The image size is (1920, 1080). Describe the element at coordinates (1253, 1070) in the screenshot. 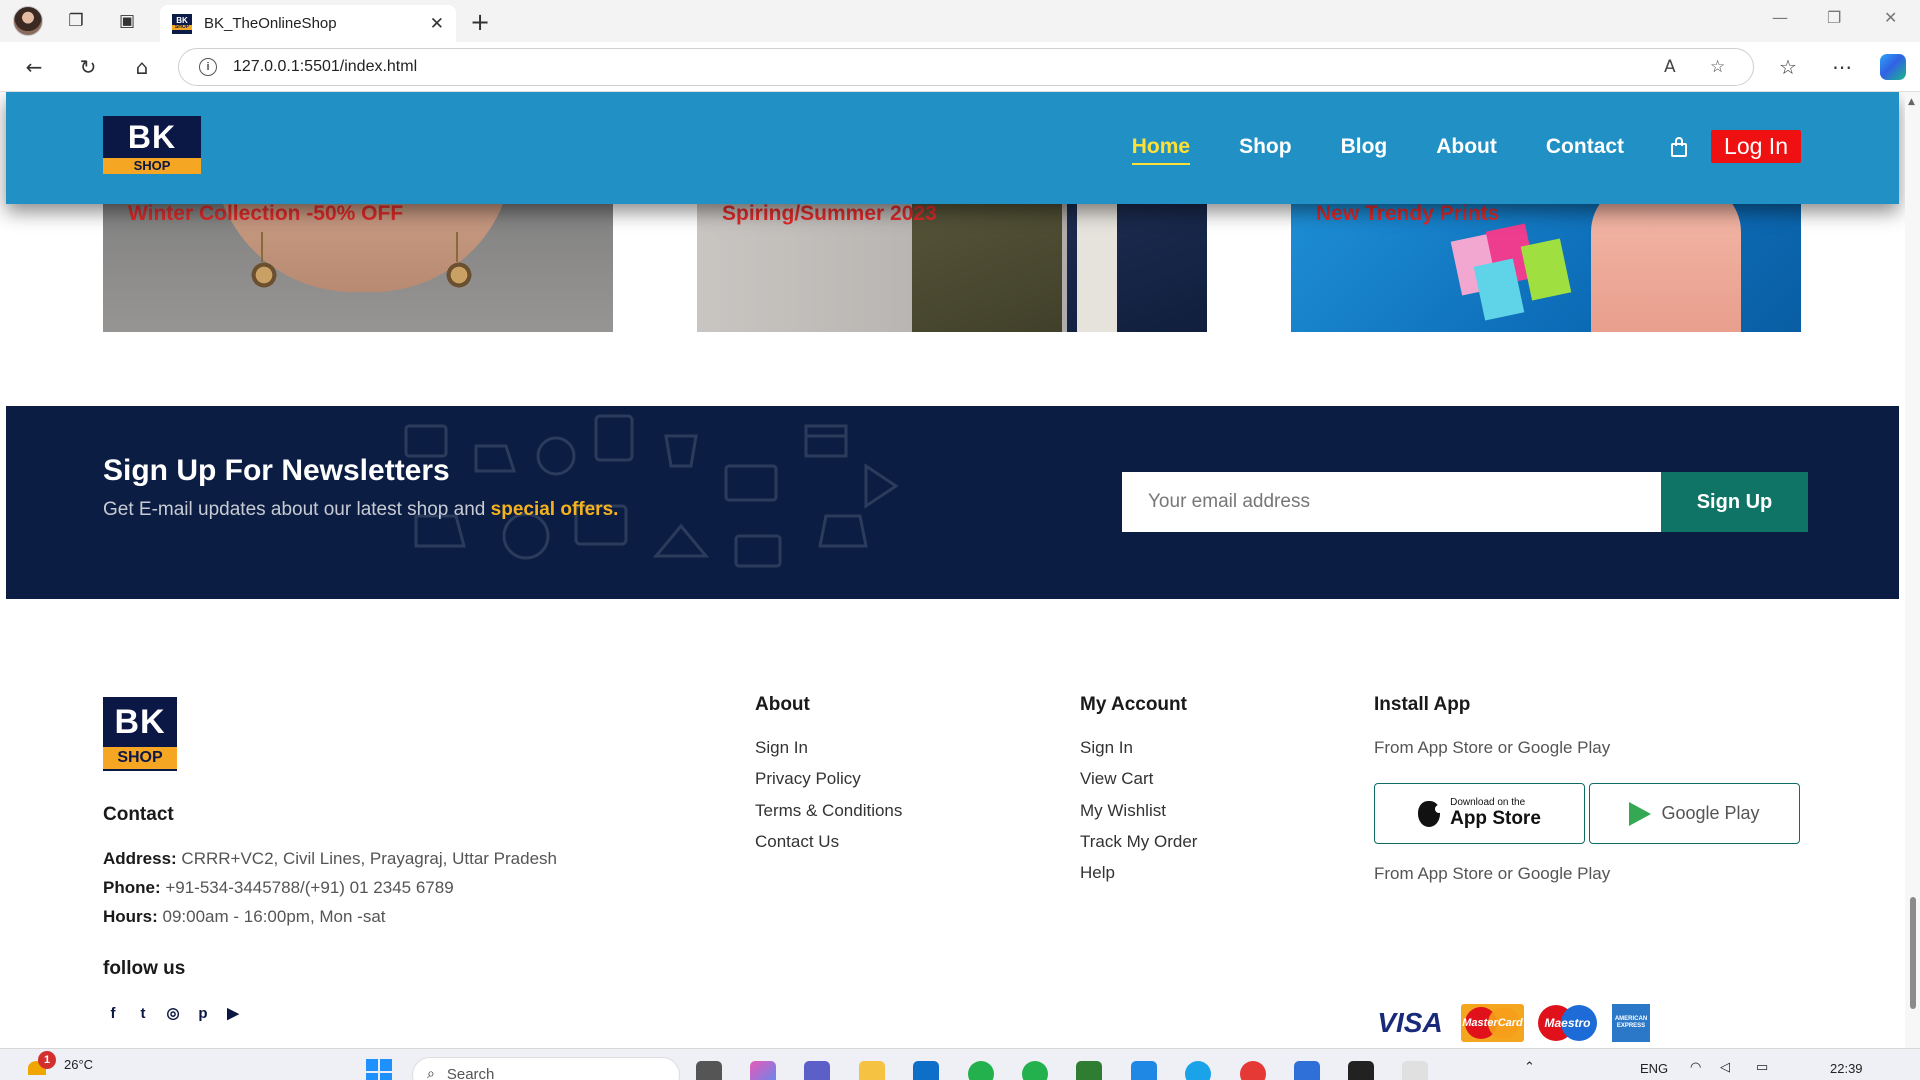

I see `chrome-icon` at that location.